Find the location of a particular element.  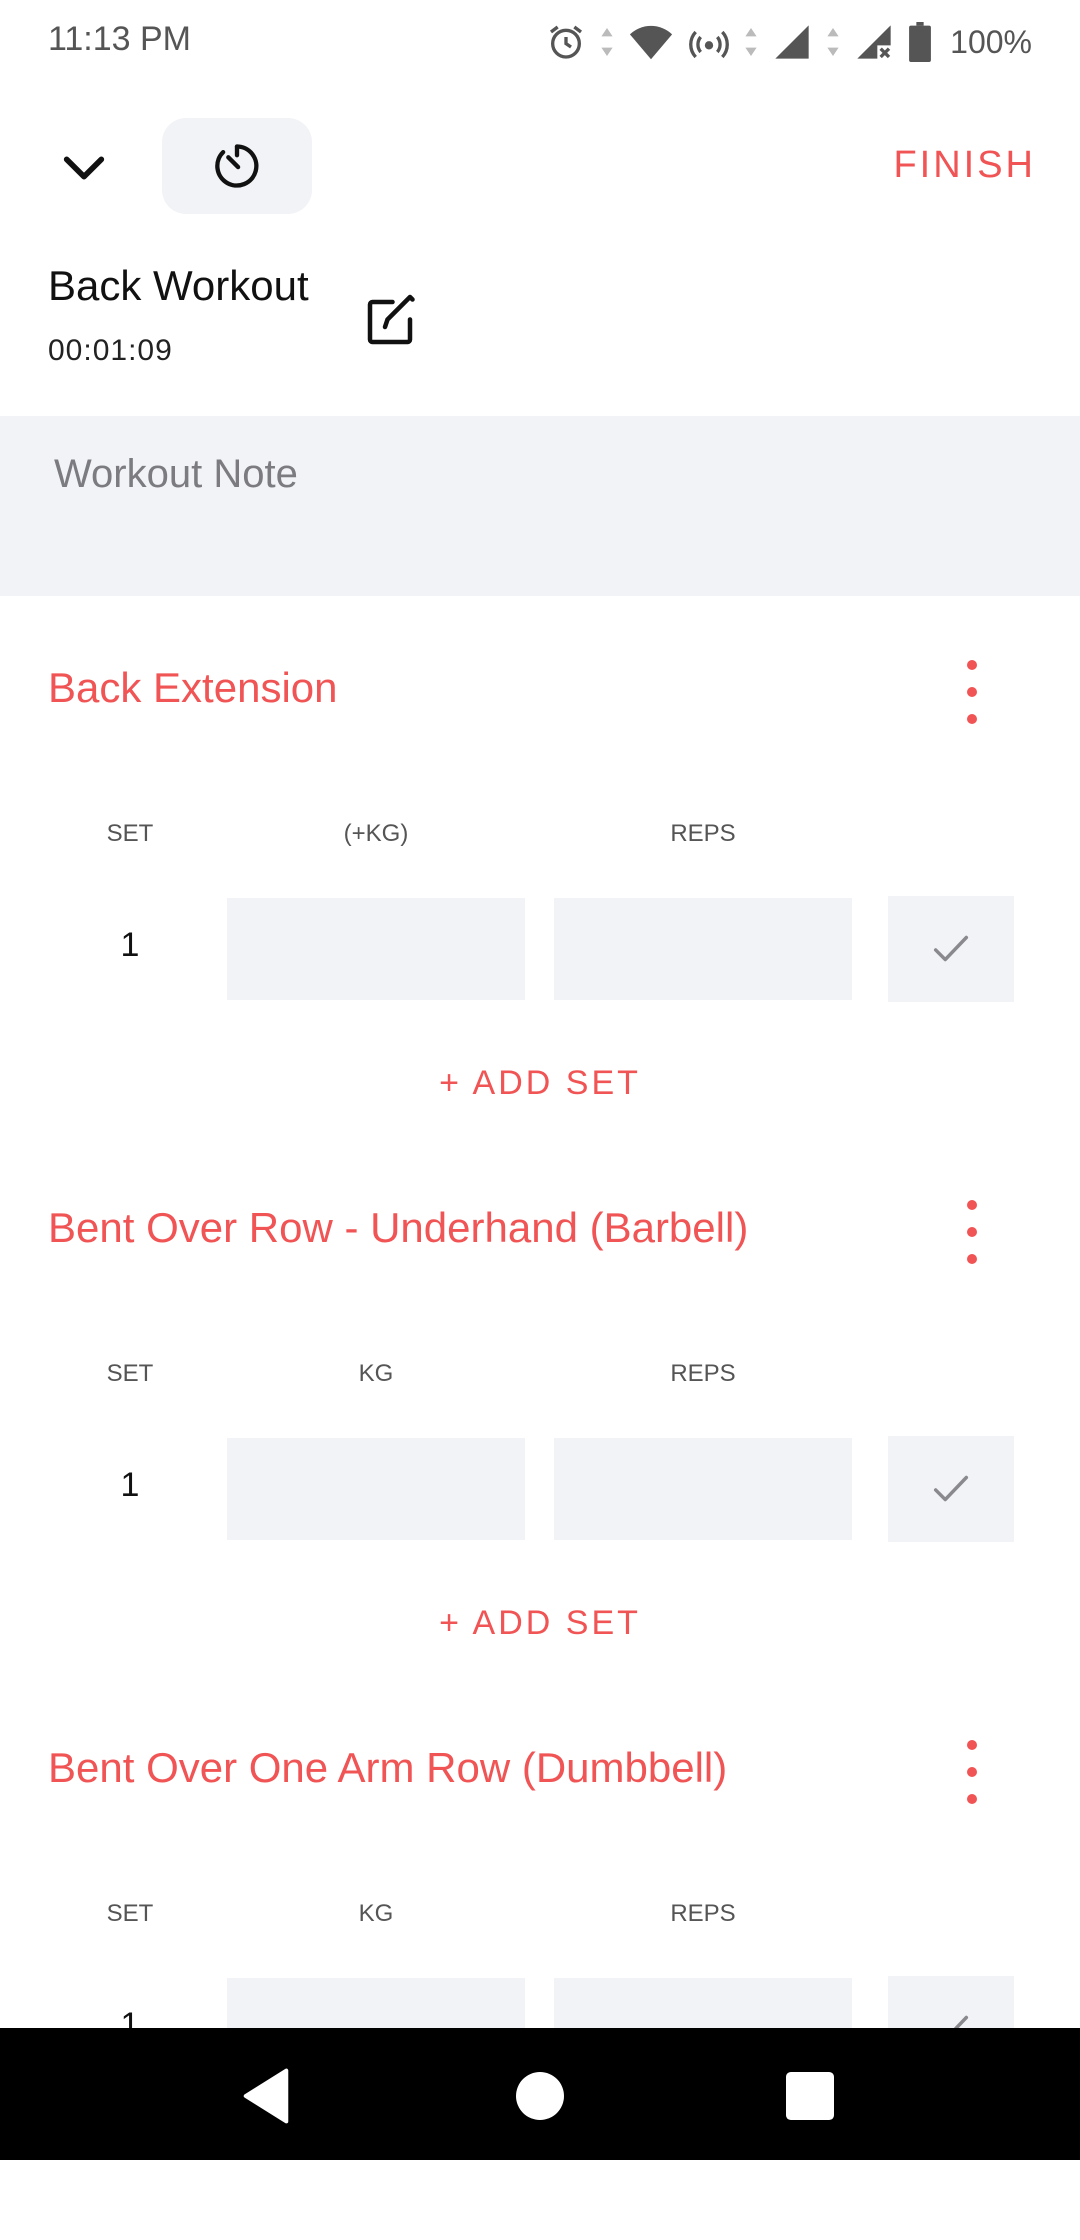

column-header-weight: (+KG) is located at coordinates (376, 833).